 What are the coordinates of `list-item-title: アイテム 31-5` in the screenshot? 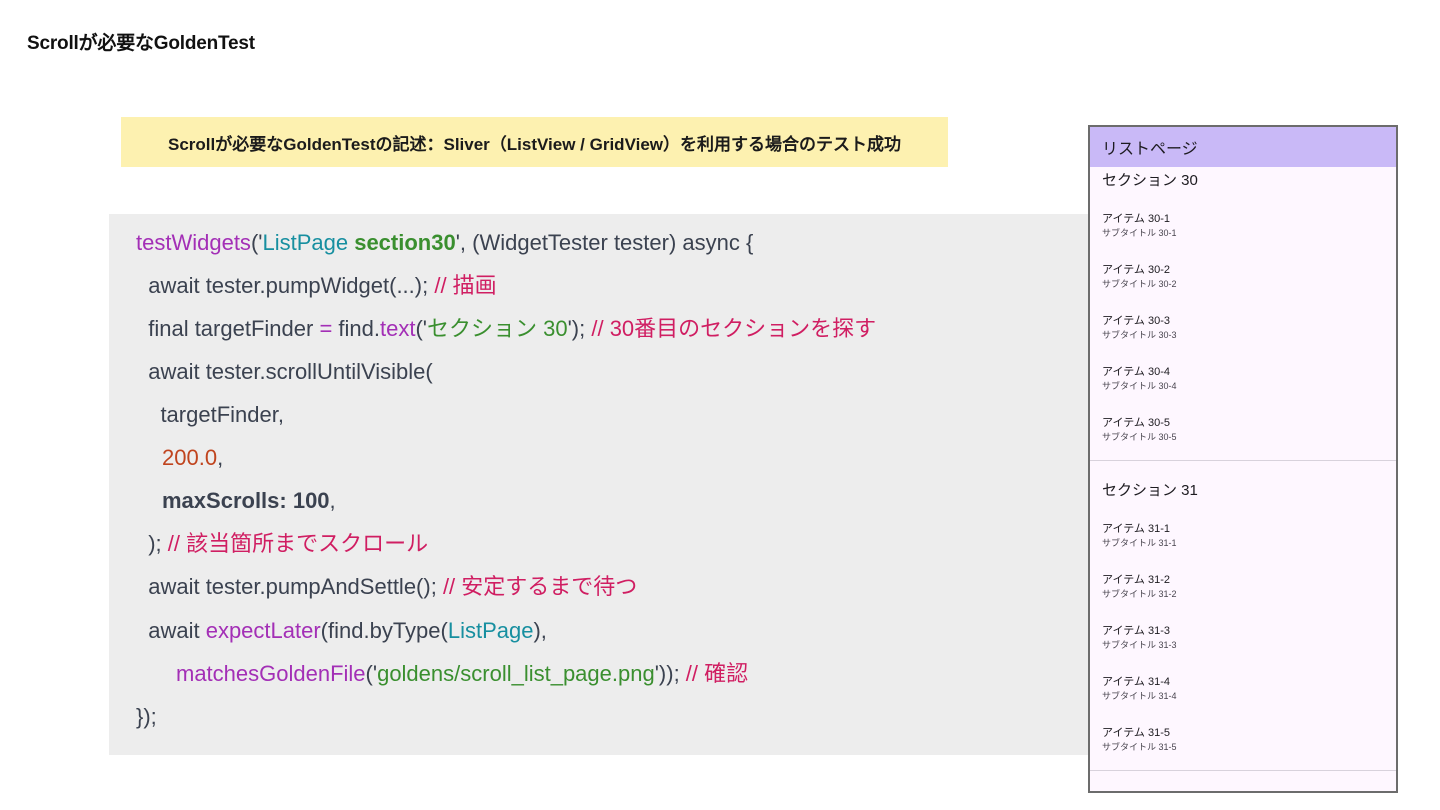 It's located at (1136, 732).